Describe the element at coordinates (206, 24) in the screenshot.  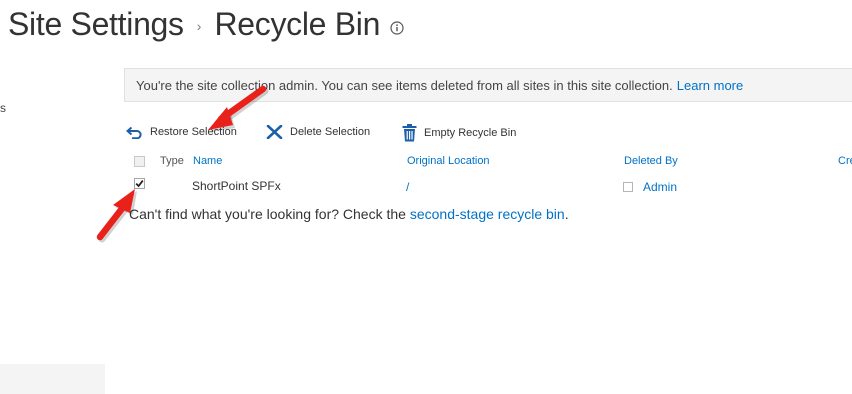
I see `page-header: Site Settings › Recycle Bin` at that location.